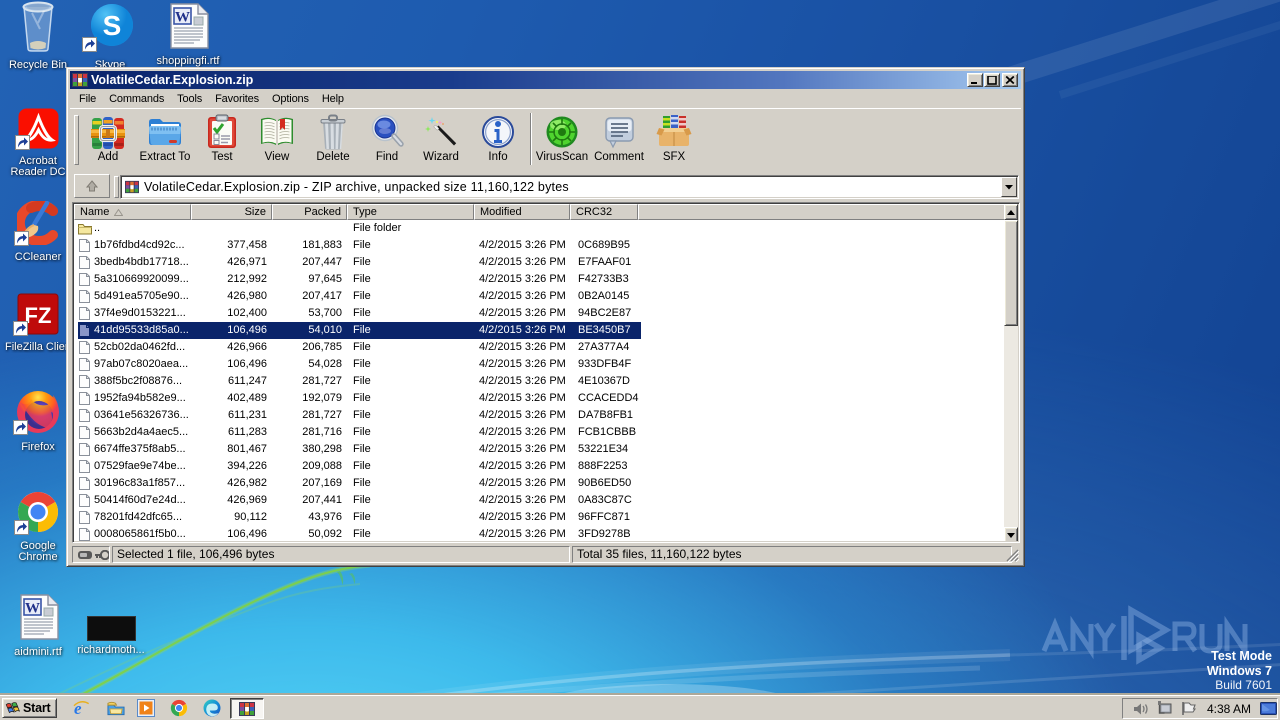 The image size is (1280, 720). Describe the element at coordinates (38, 315) in the screenshot. I see `svg-text: FZ` at that location.